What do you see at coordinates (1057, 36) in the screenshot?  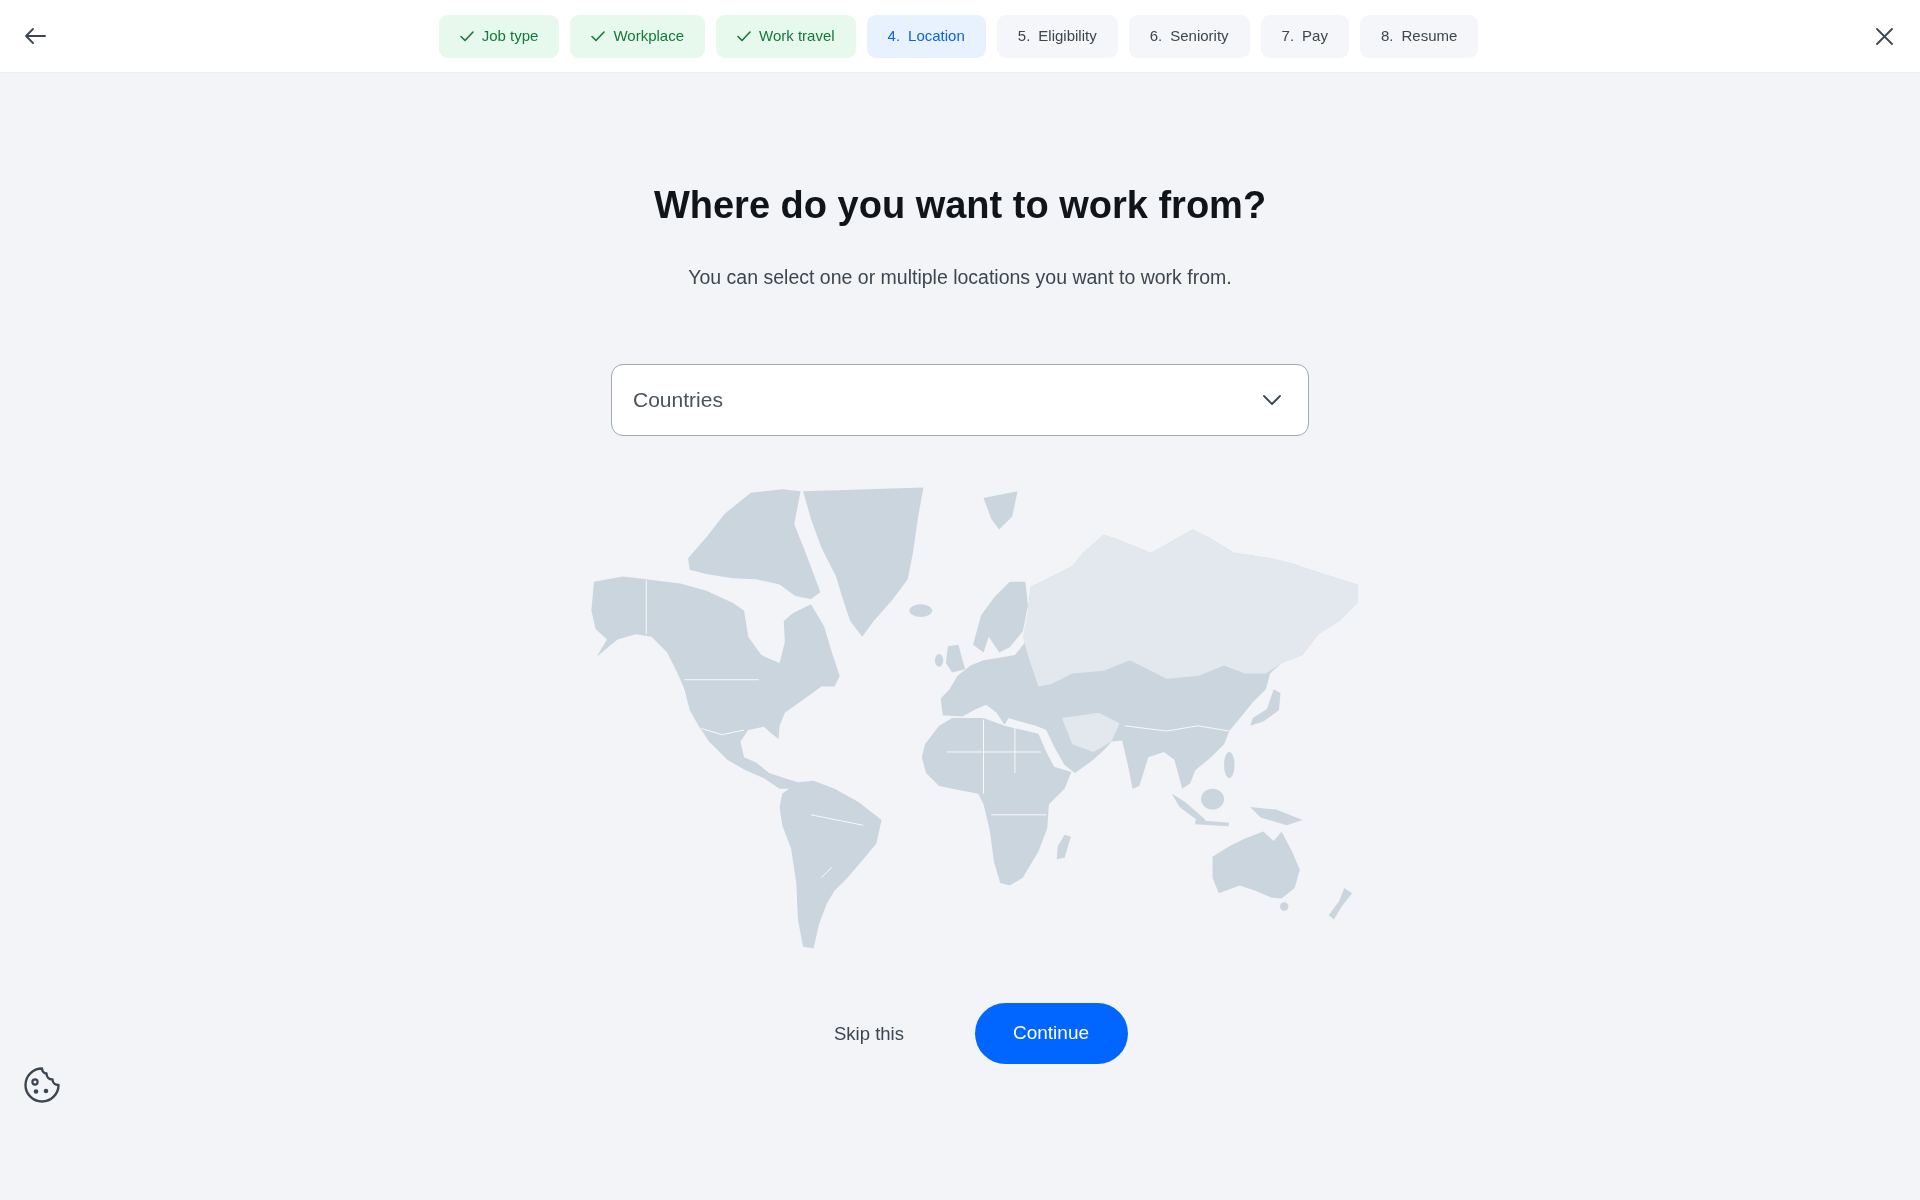 I see `step-tab: 5. Eligibility` at bounding box center [1057, 36].